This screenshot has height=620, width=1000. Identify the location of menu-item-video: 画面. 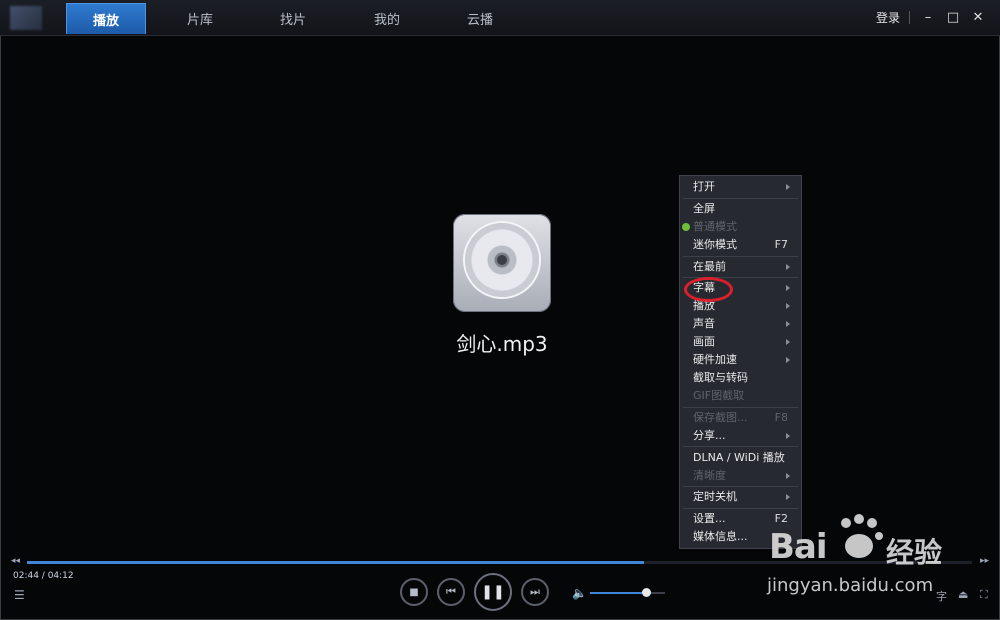
(744, 342).